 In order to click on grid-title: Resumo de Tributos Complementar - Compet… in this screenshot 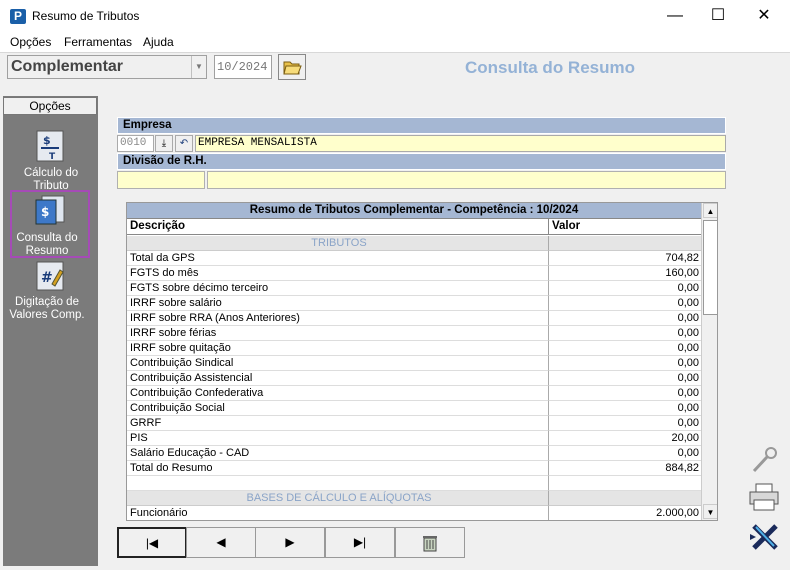, I will do `click(414, 211)`.